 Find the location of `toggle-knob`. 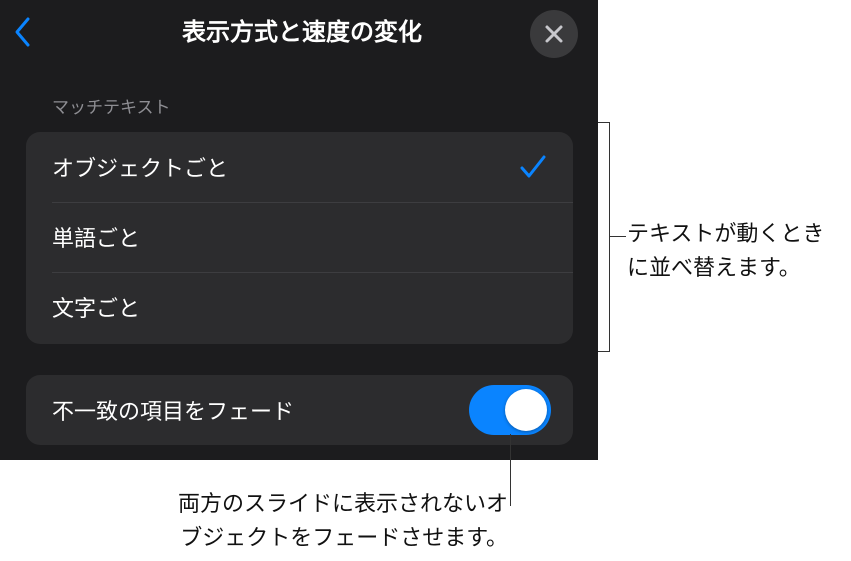

toggle-knob is located at coordinates (526, 410).